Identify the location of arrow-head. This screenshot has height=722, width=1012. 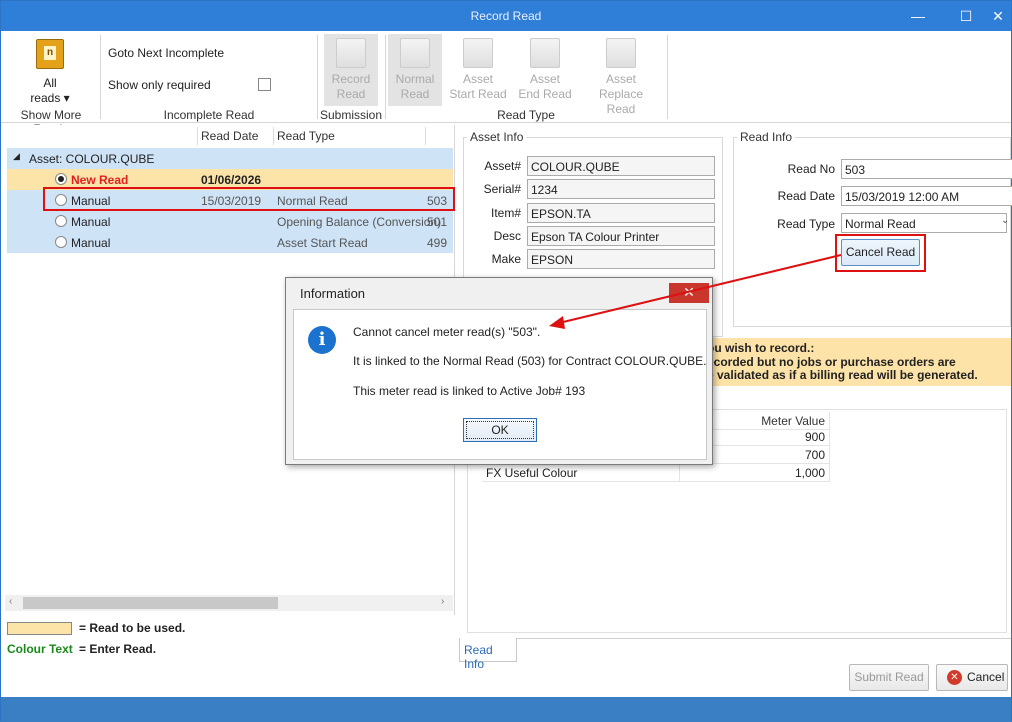
(557, 322).